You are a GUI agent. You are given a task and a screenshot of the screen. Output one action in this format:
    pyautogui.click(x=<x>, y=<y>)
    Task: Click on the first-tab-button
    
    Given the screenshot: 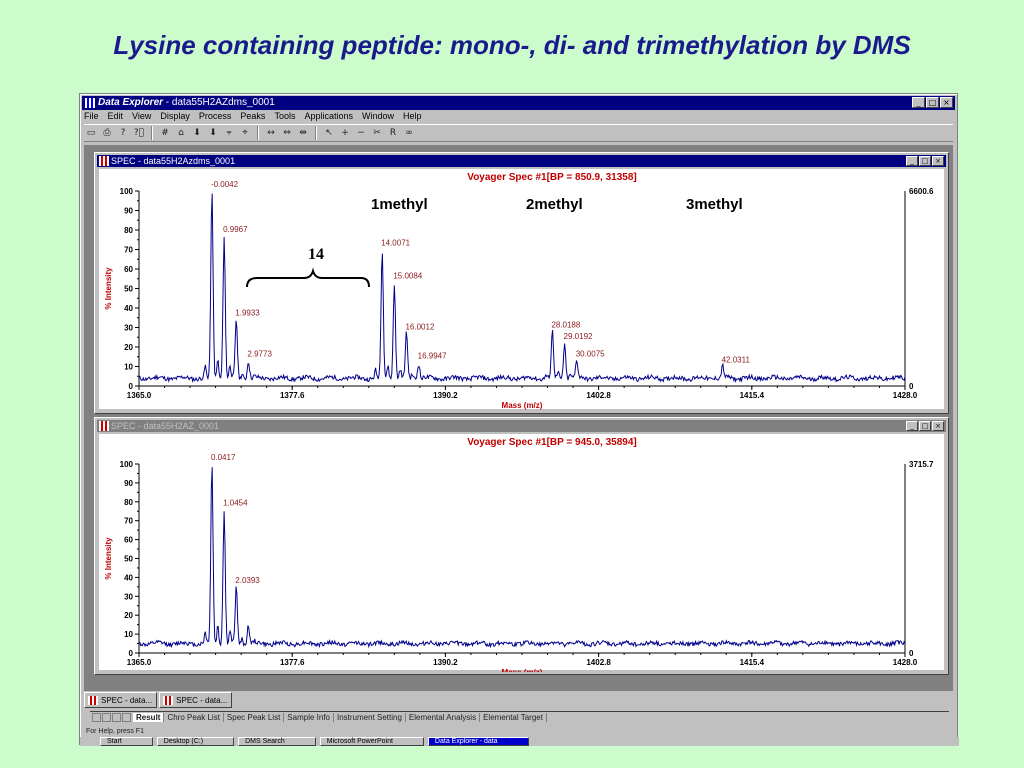 What is the action you would take?
    pyautogui.click(x=96, y=717)
    